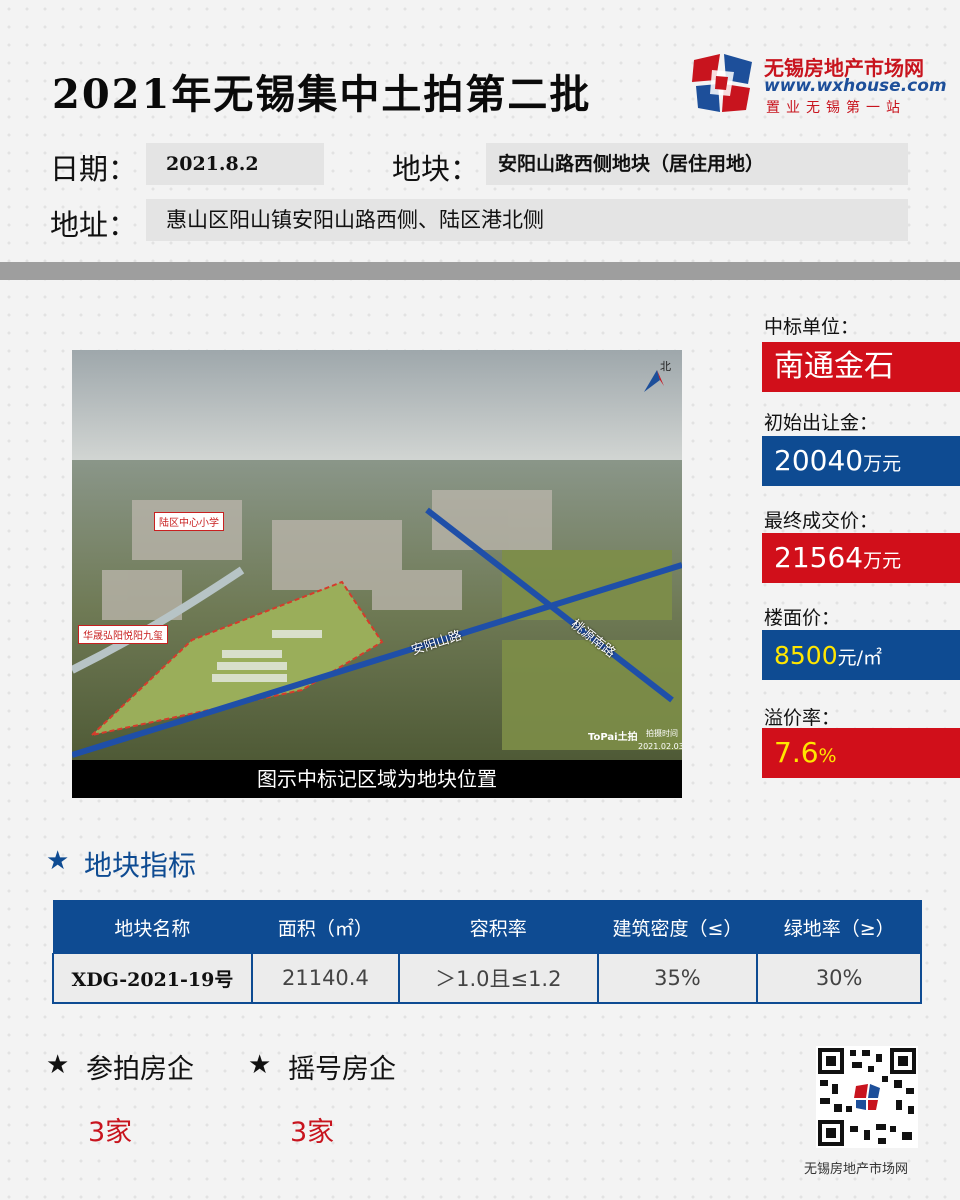 Image resolution: width=960 pixels, height=1200 pixels. What do you see at coordinates (819, 557) in the screenshot?
I see `final-price-value: 21564` at bounding box center [819, 557].